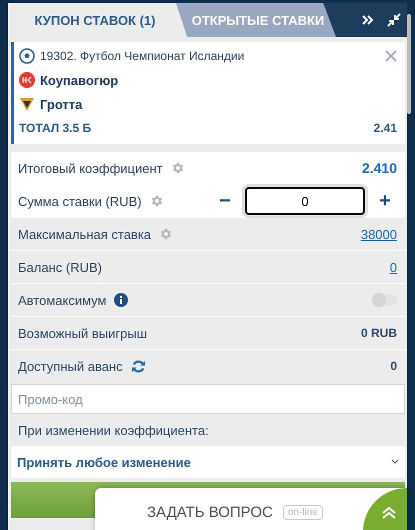  Describe the element at coordinates (210, 512) in the screenshot. I see `chat-label: ЗАДАТЬ ВОПРОС` at that location.